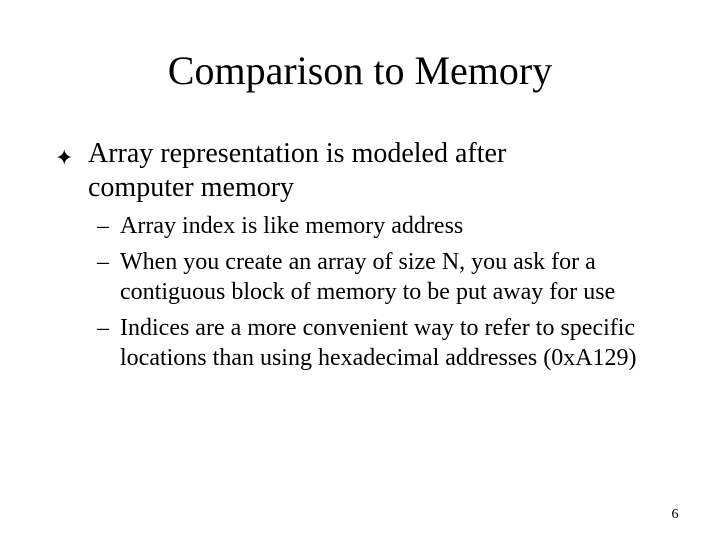 This screenshot has height=540, width=720. I want to click on sub-bullet: – Array index is like memory address, so click(387, 226).